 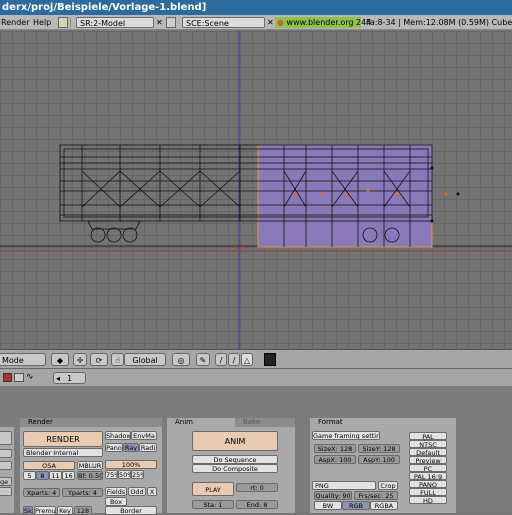 I want to click on frs-field: Frs/sec: 25, so click(x=376, y=495).